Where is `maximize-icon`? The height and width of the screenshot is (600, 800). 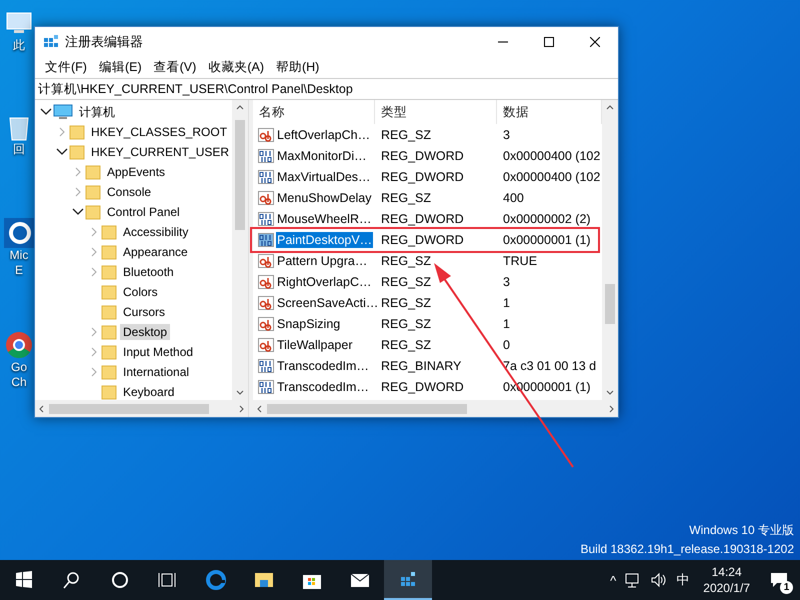 maximize-icon is located at coordinates (549, 42).